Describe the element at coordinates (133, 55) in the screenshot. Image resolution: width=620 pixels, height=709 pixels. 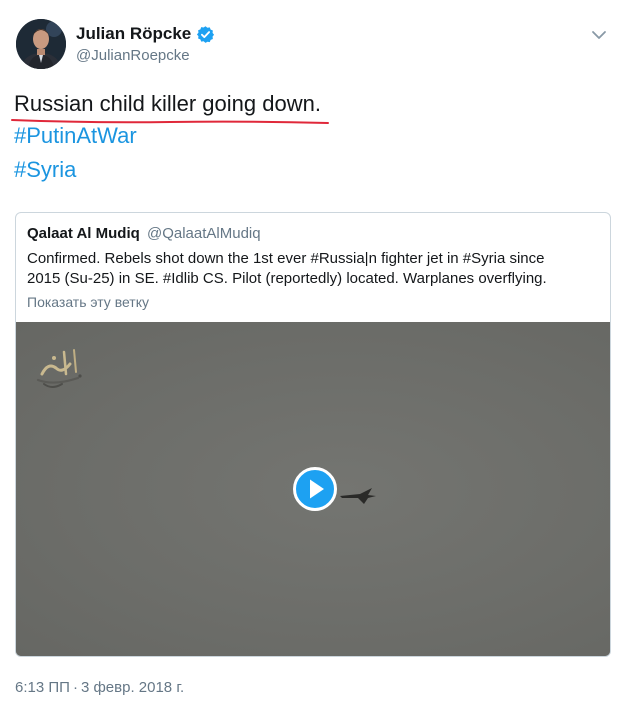
I see `author-handle: @JulianRoepcke` at that location.